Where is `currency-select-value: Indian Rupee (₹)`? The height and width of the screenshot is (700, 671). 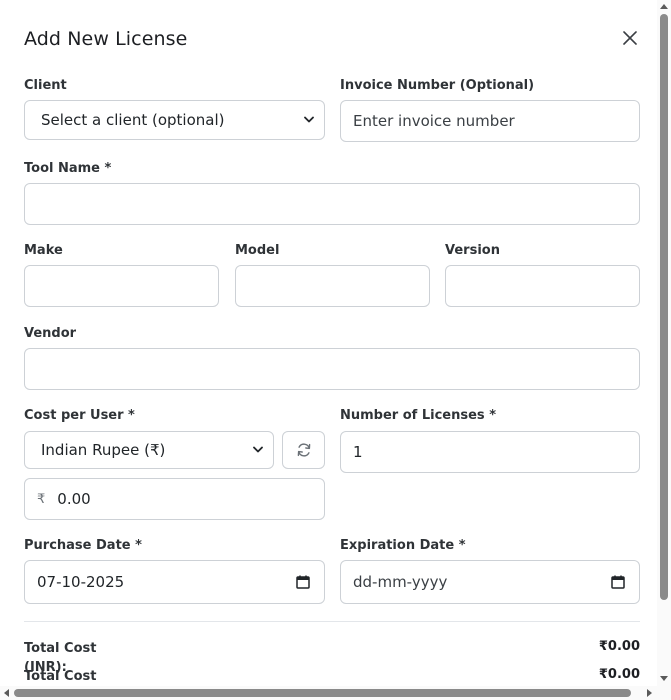
currency-select-value: Indian Rupee (₹) is located at coordinates (103, 450).